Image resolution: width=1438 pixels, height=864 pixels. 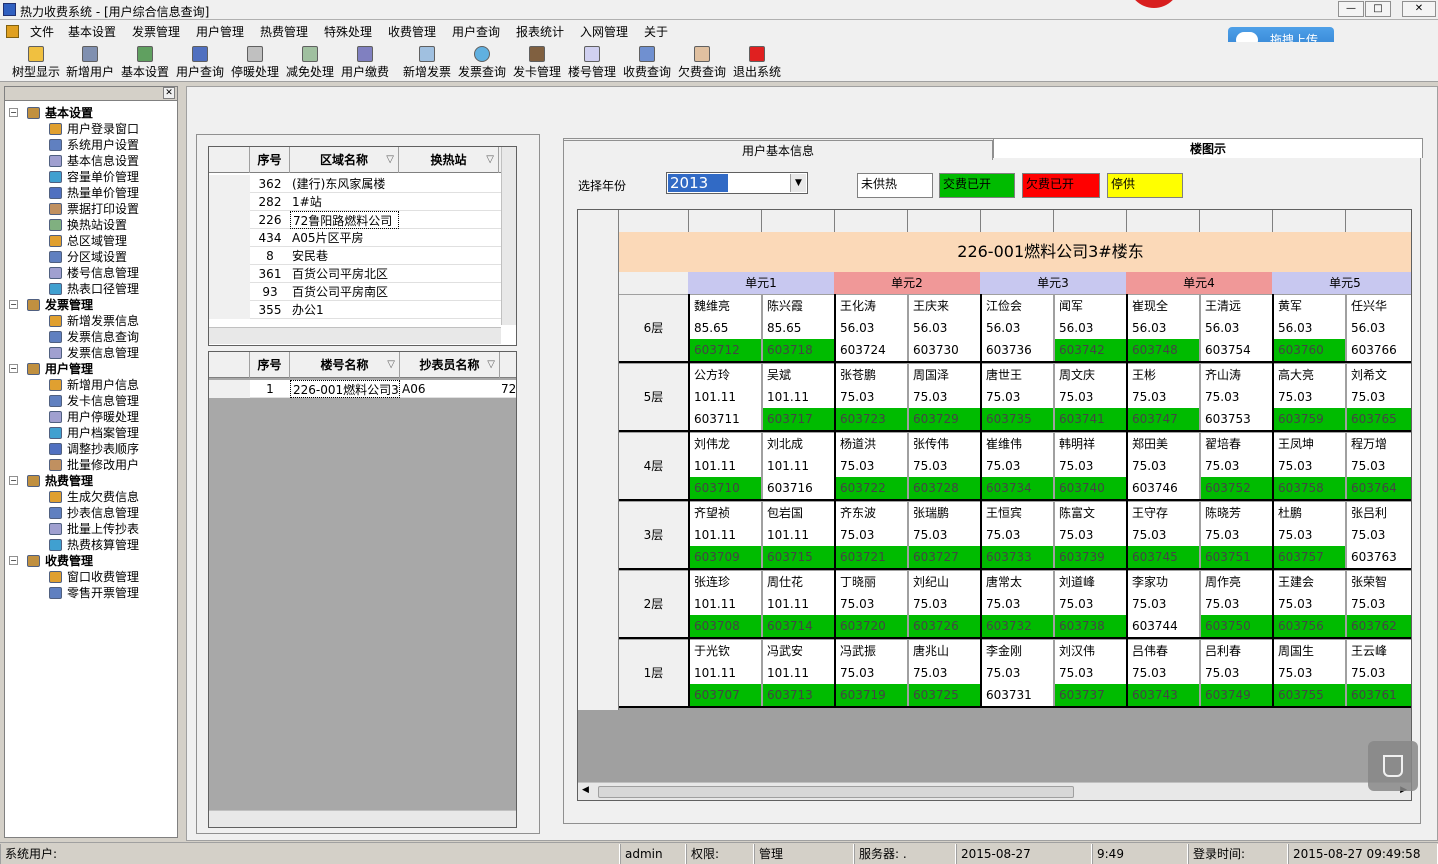 I want to click on tree-close-button: ✕, so click(x=169, y=93).